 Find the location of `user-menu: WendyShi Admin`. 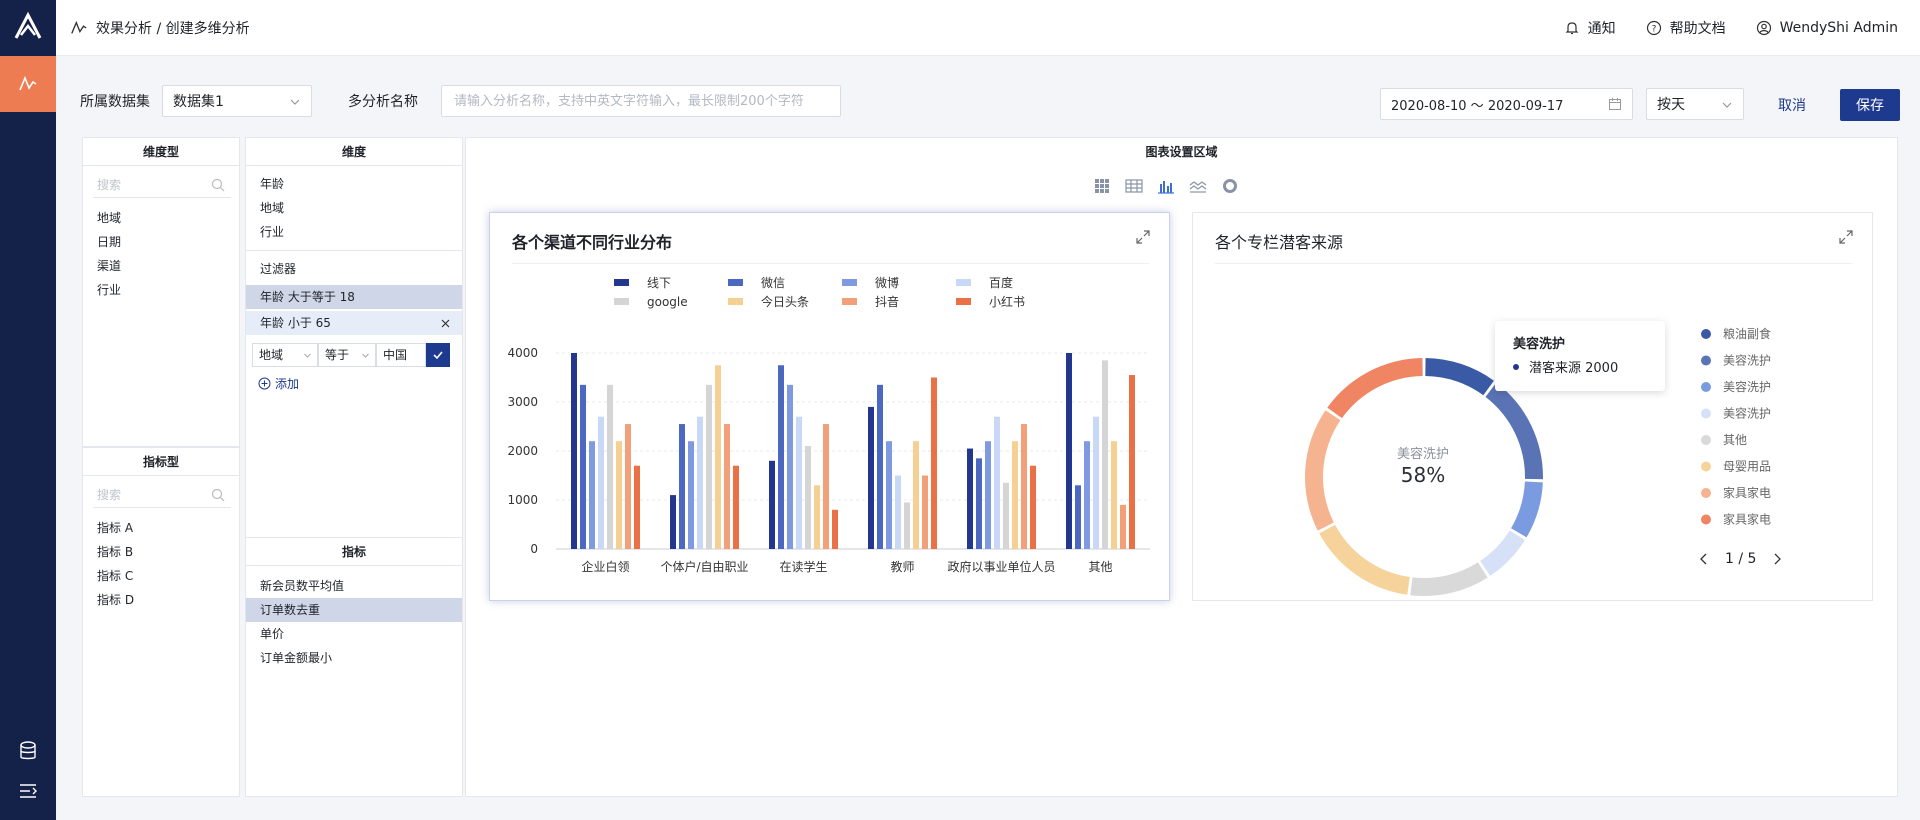

user-menu: WendyShi Admin is located at coordinates (1827, 28).